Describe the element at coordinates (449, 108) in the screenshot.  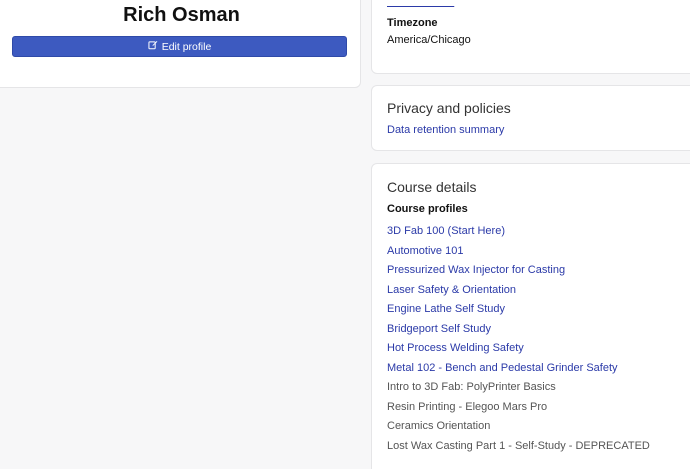
I see `privacy-title: Privacy and policies` at that location.